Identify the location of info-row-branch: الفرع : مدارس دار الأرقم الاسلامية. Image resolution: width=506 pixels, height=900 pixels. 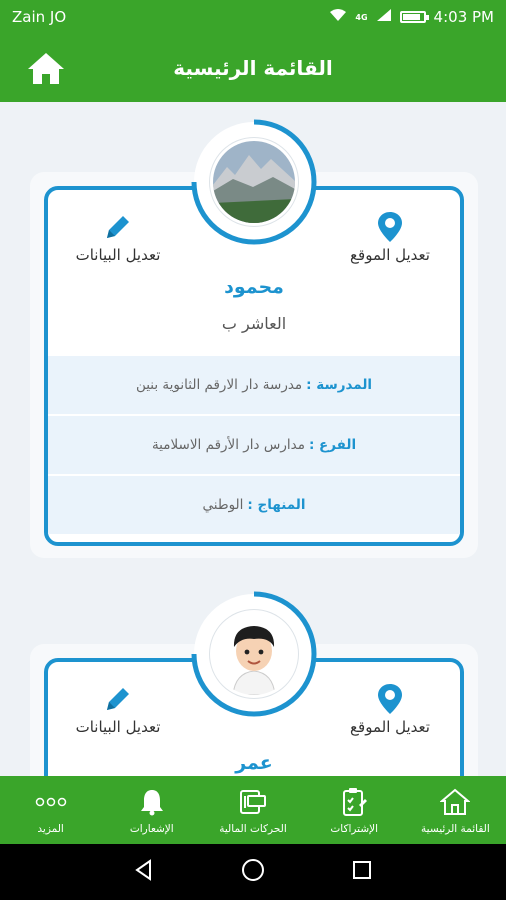
(254, 444).